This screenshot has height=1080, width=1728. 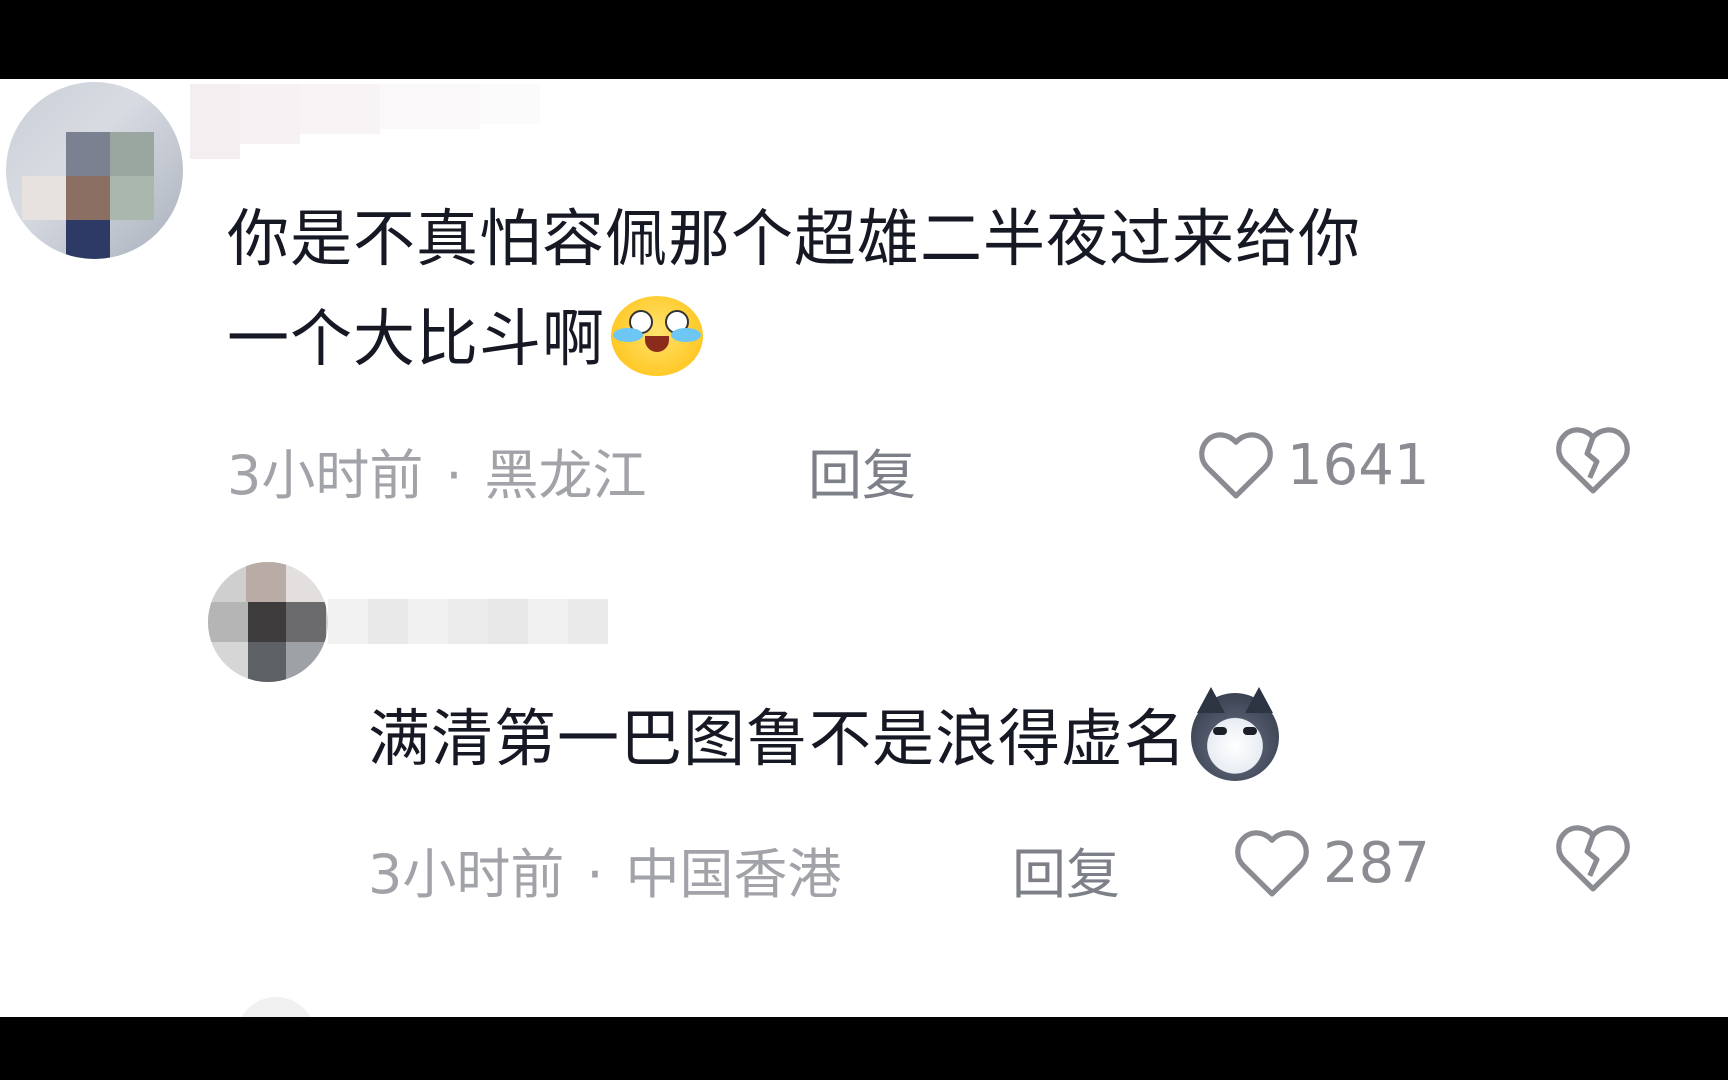 I want to click on like-count: 287, so click(x=1376, y=863).